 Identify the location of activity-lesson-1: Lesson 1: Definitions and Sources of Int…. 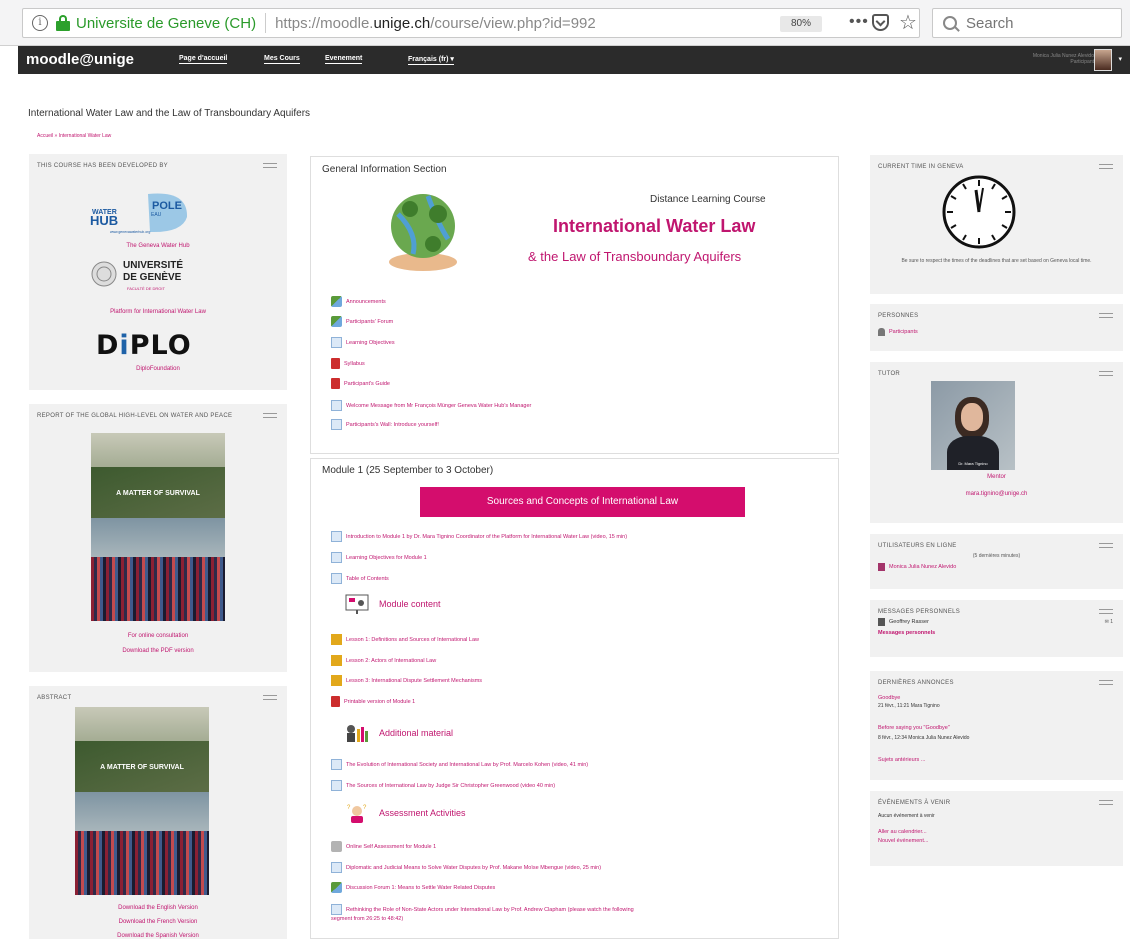
(405, 639).